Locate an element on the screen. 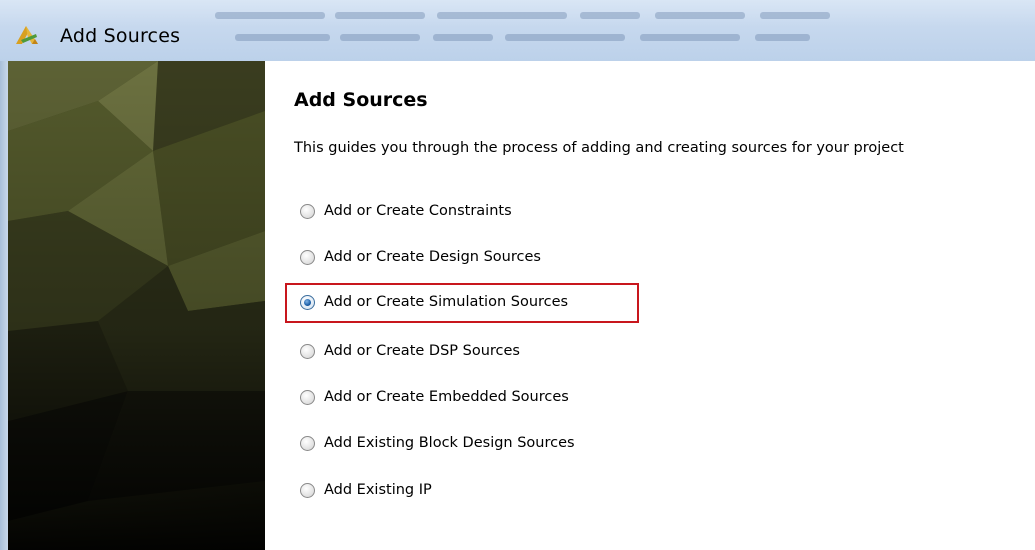 The image size is (1035, 550). window-frame-left is located at coordinates (4, 305).